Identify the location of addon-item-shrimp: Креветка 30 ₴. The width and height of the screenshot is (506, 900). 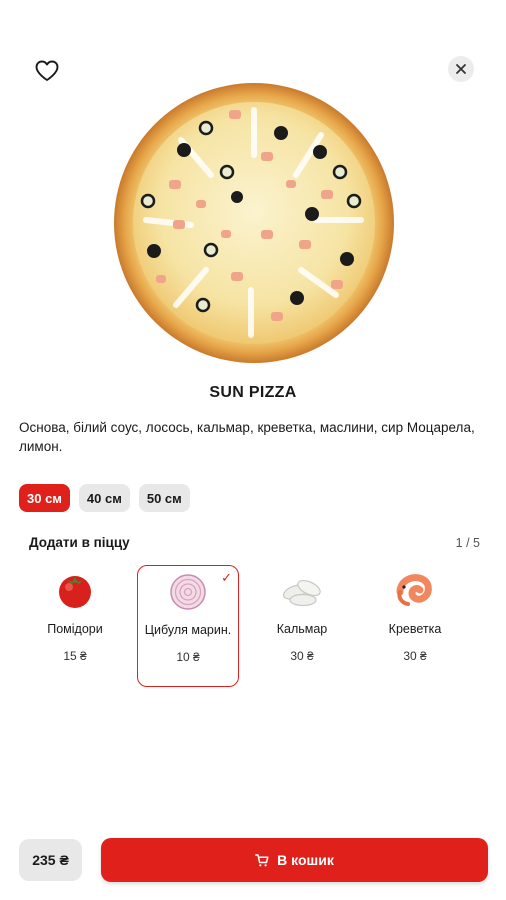
(415, 626).